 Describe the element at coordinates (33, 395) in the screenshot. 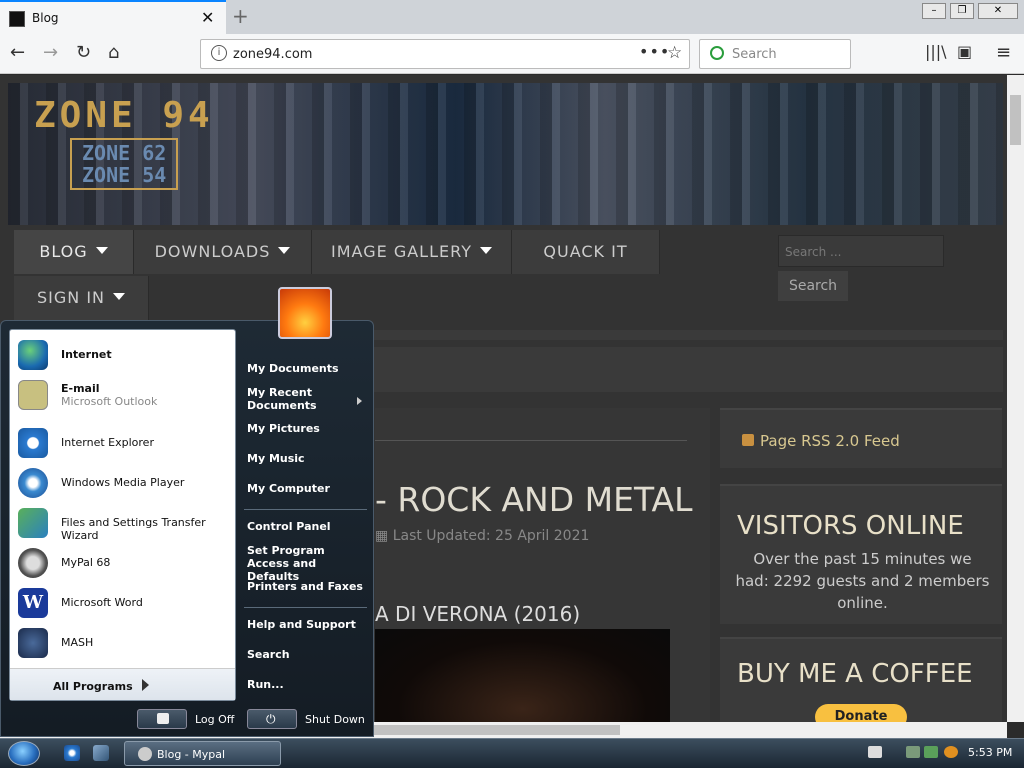

I see `outlook-icon` at that location.